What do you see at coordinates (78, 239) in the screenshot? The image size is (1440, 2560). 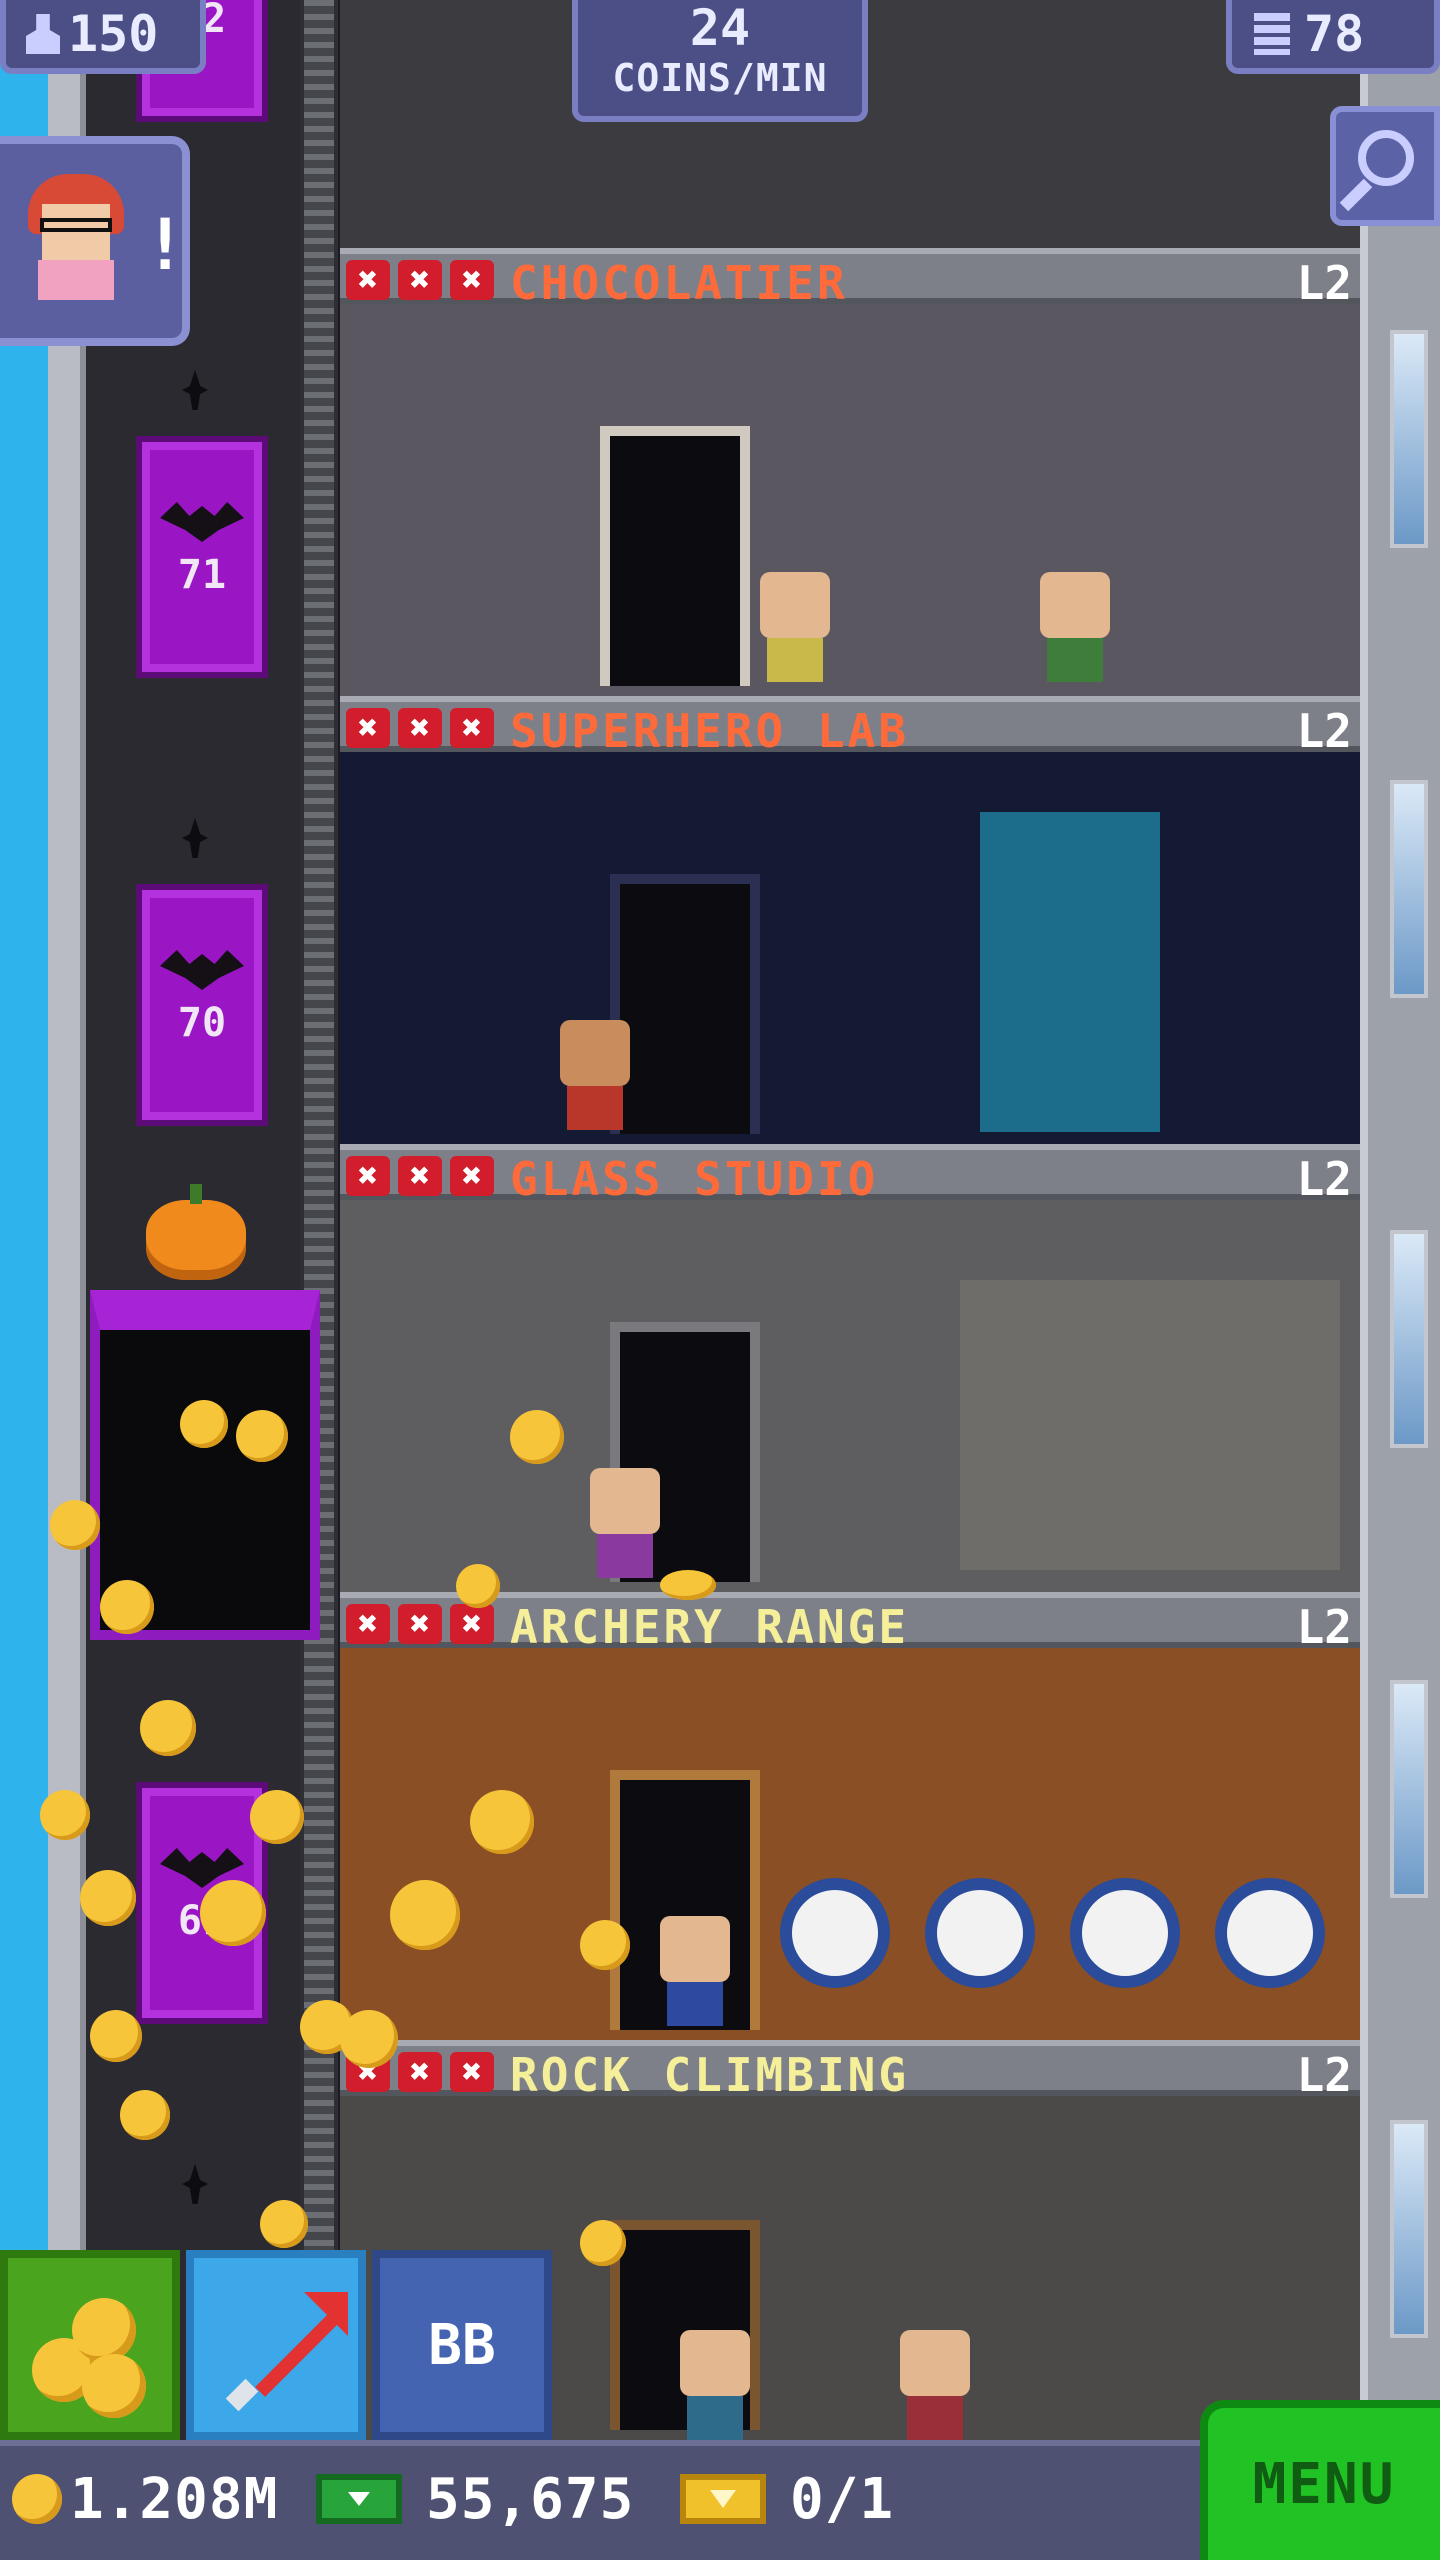 I see `avatar` at bounding box center [78, 239].